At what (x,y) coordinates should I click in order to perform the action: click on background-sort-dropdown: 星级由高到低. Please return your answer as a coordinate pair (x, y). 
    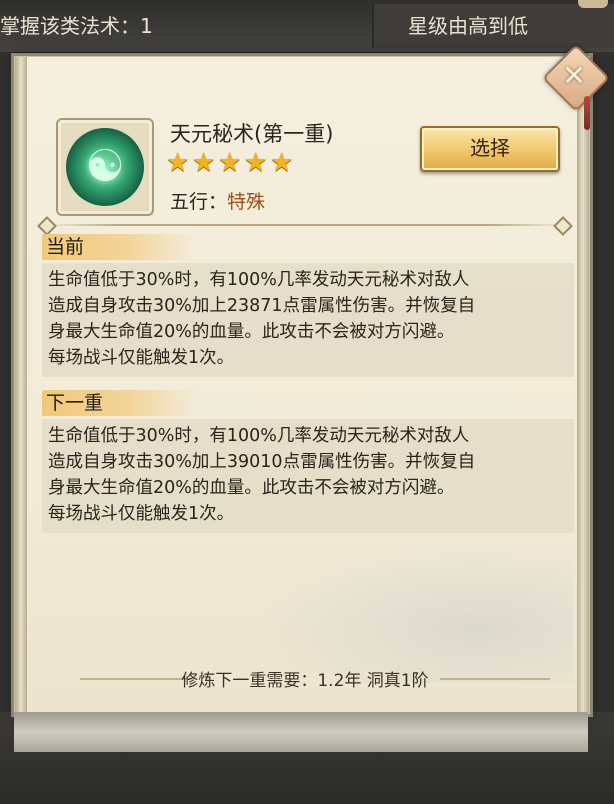
    Looking at the image, I should click on (493, 26).